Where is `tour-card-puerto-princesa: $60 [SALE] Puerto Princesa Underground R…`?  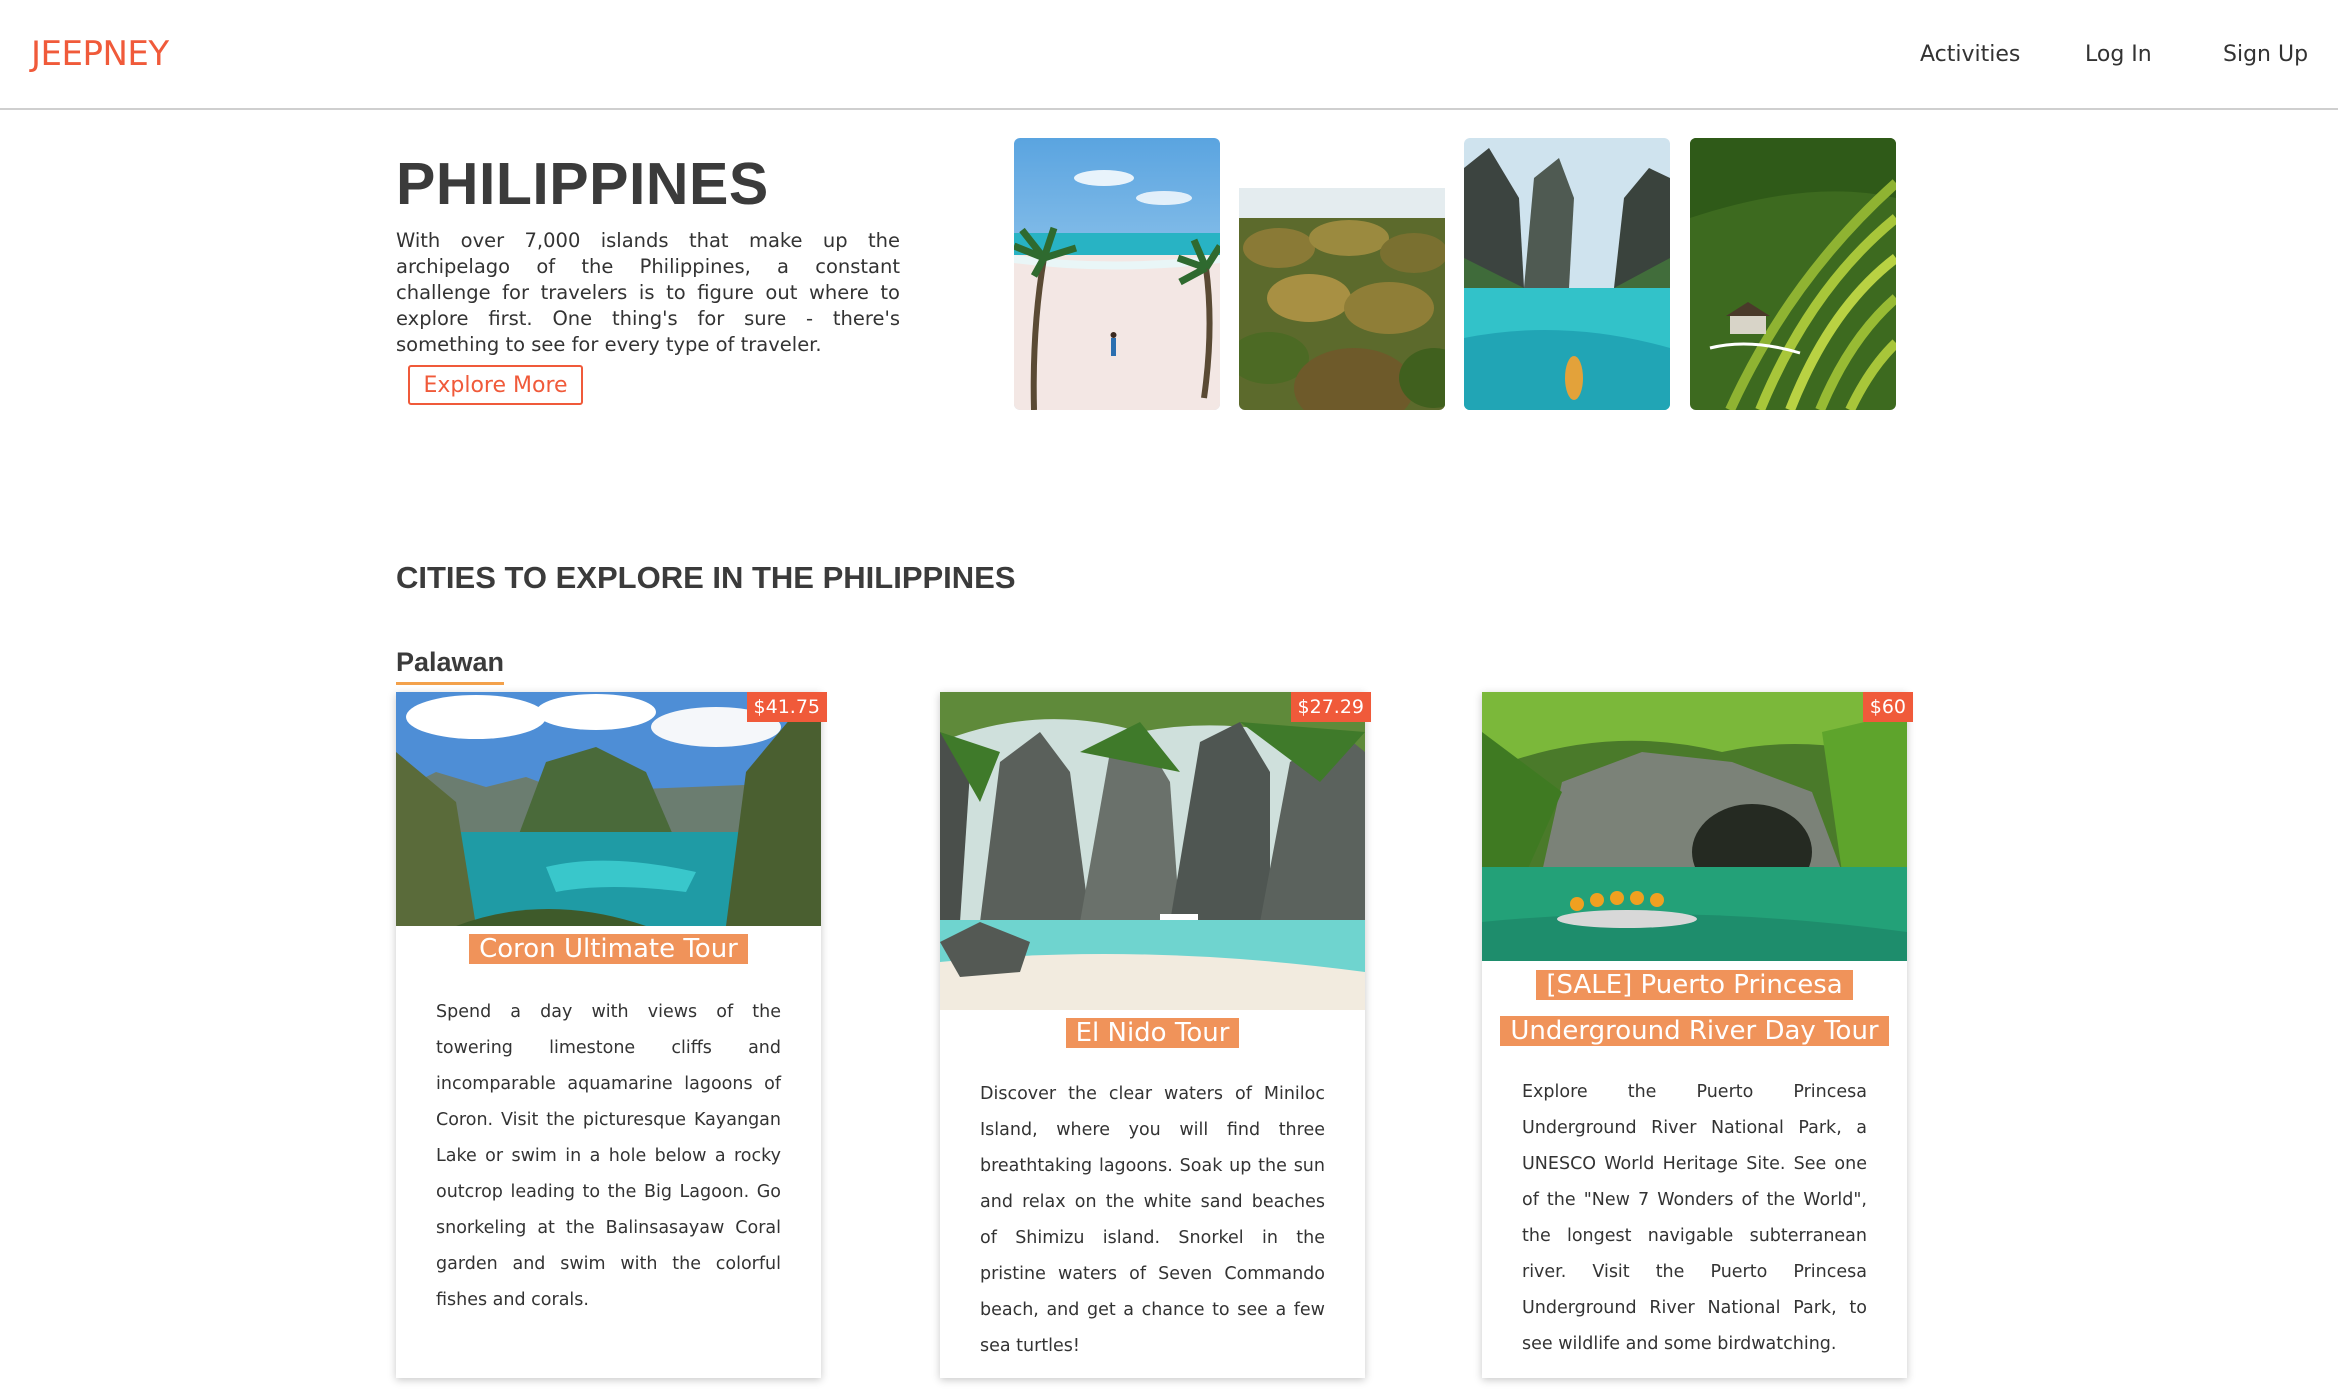
tour-card-puerto-princesa: $60 [SALE] Puerto Princesa Underground R… is located at coordinates (1697, 1035).